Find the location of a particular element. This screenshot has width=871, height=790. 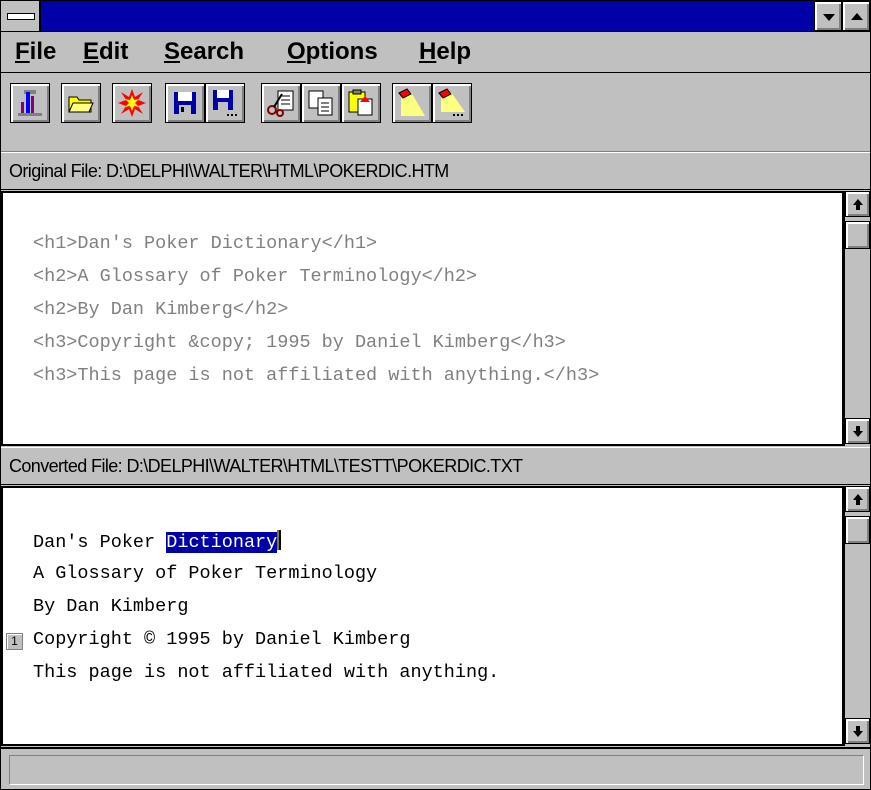

copy-button is located at coordinates (321, 103).